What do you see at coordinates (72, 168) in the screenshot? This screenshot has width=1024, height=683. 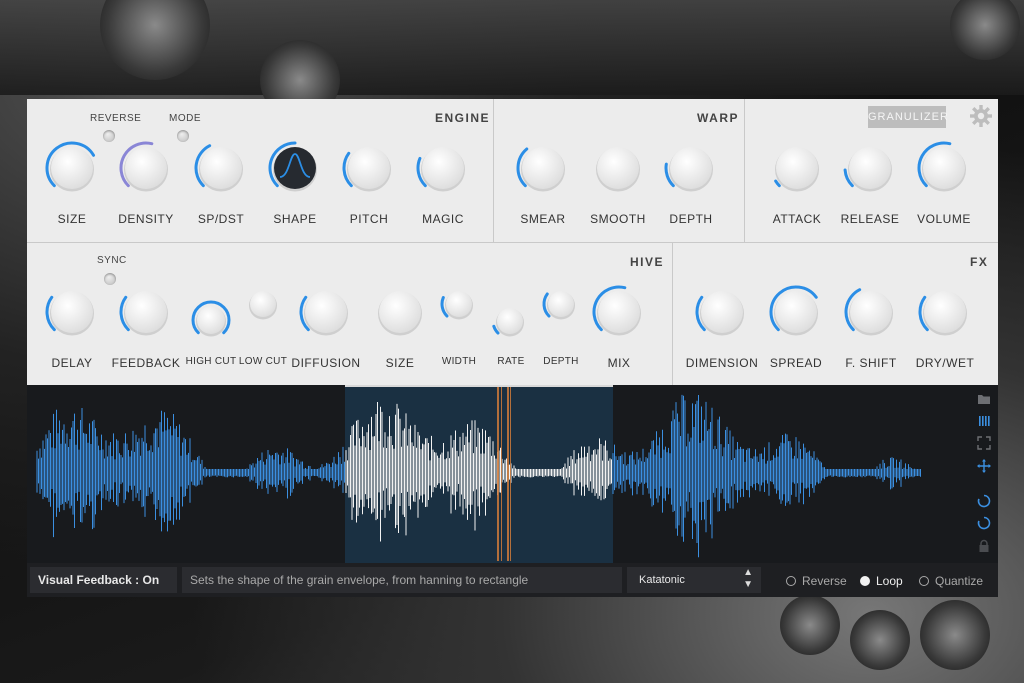 I see `size-knob` at bounding box center [72, 168].